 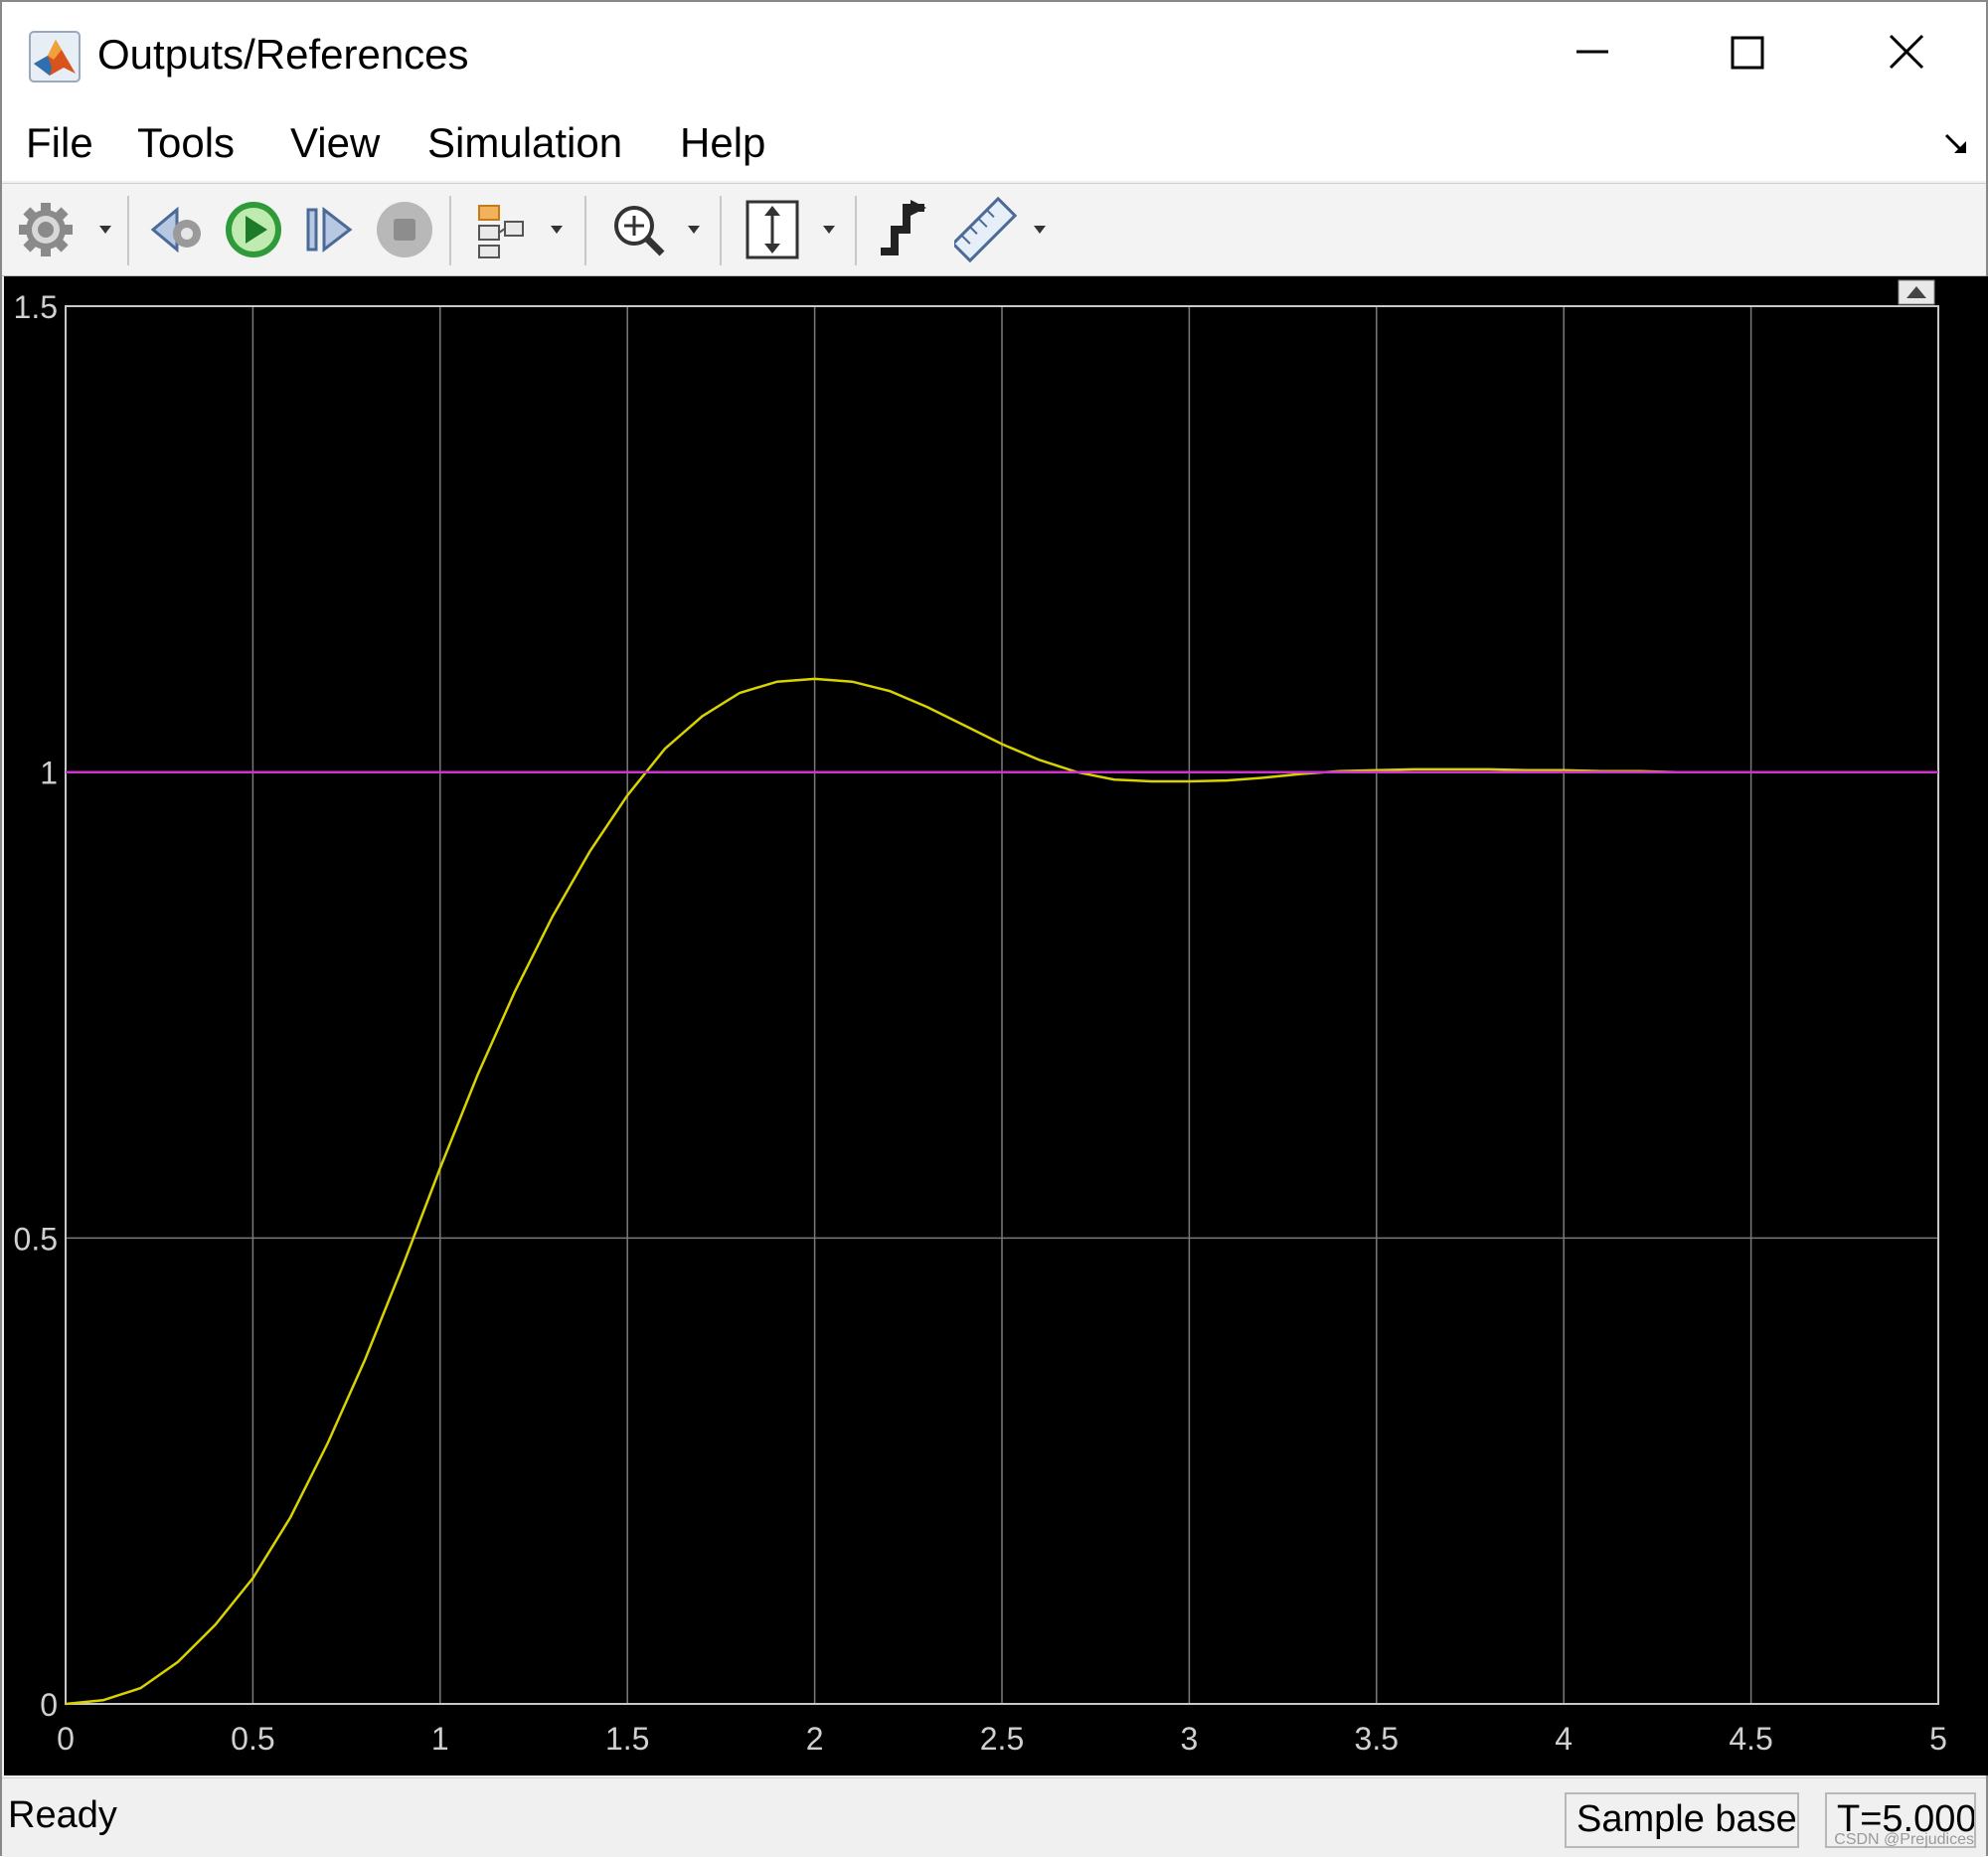 I want to click on gear-icon, so click(x=65, y=229).